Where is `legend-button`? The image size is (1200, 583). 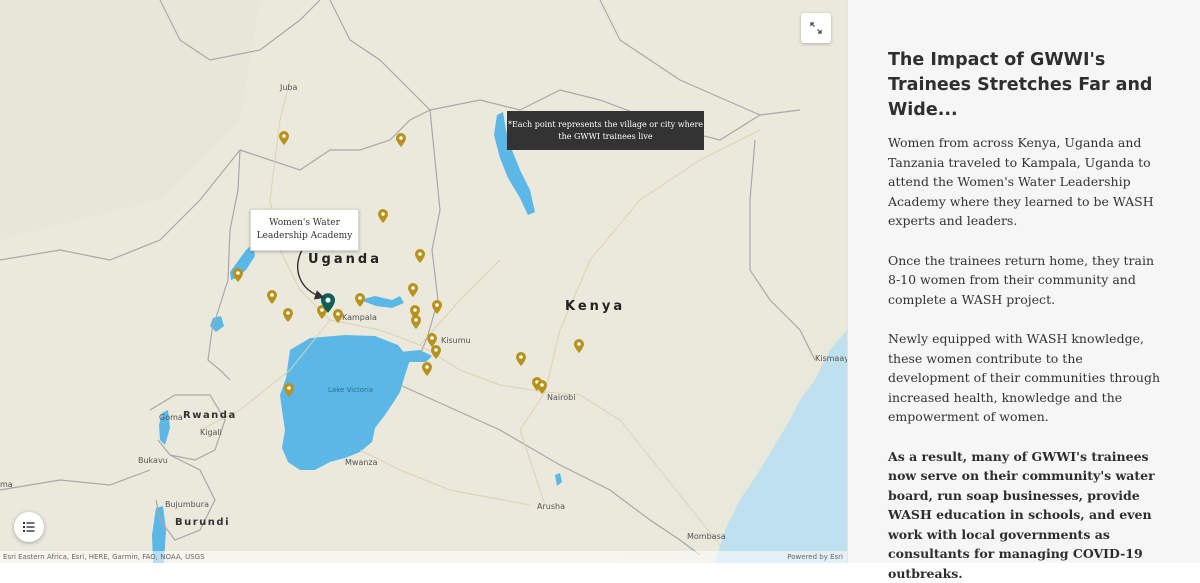 legend-button is located at coordinates (29, 527).